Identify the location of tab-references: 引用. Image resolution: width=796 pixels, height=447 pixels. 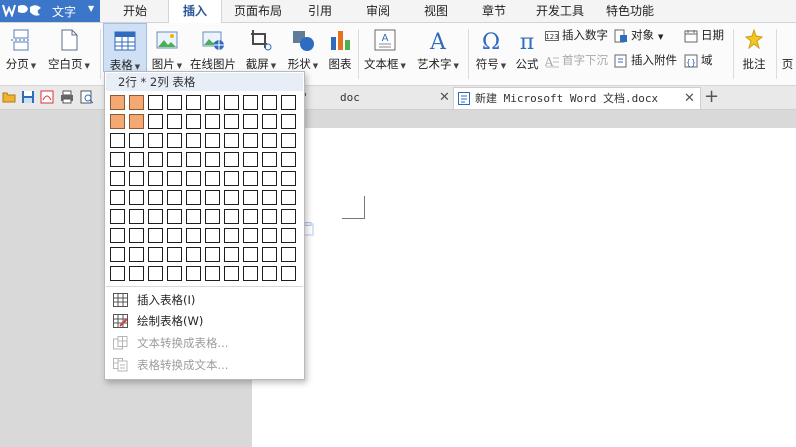
(320, 11).